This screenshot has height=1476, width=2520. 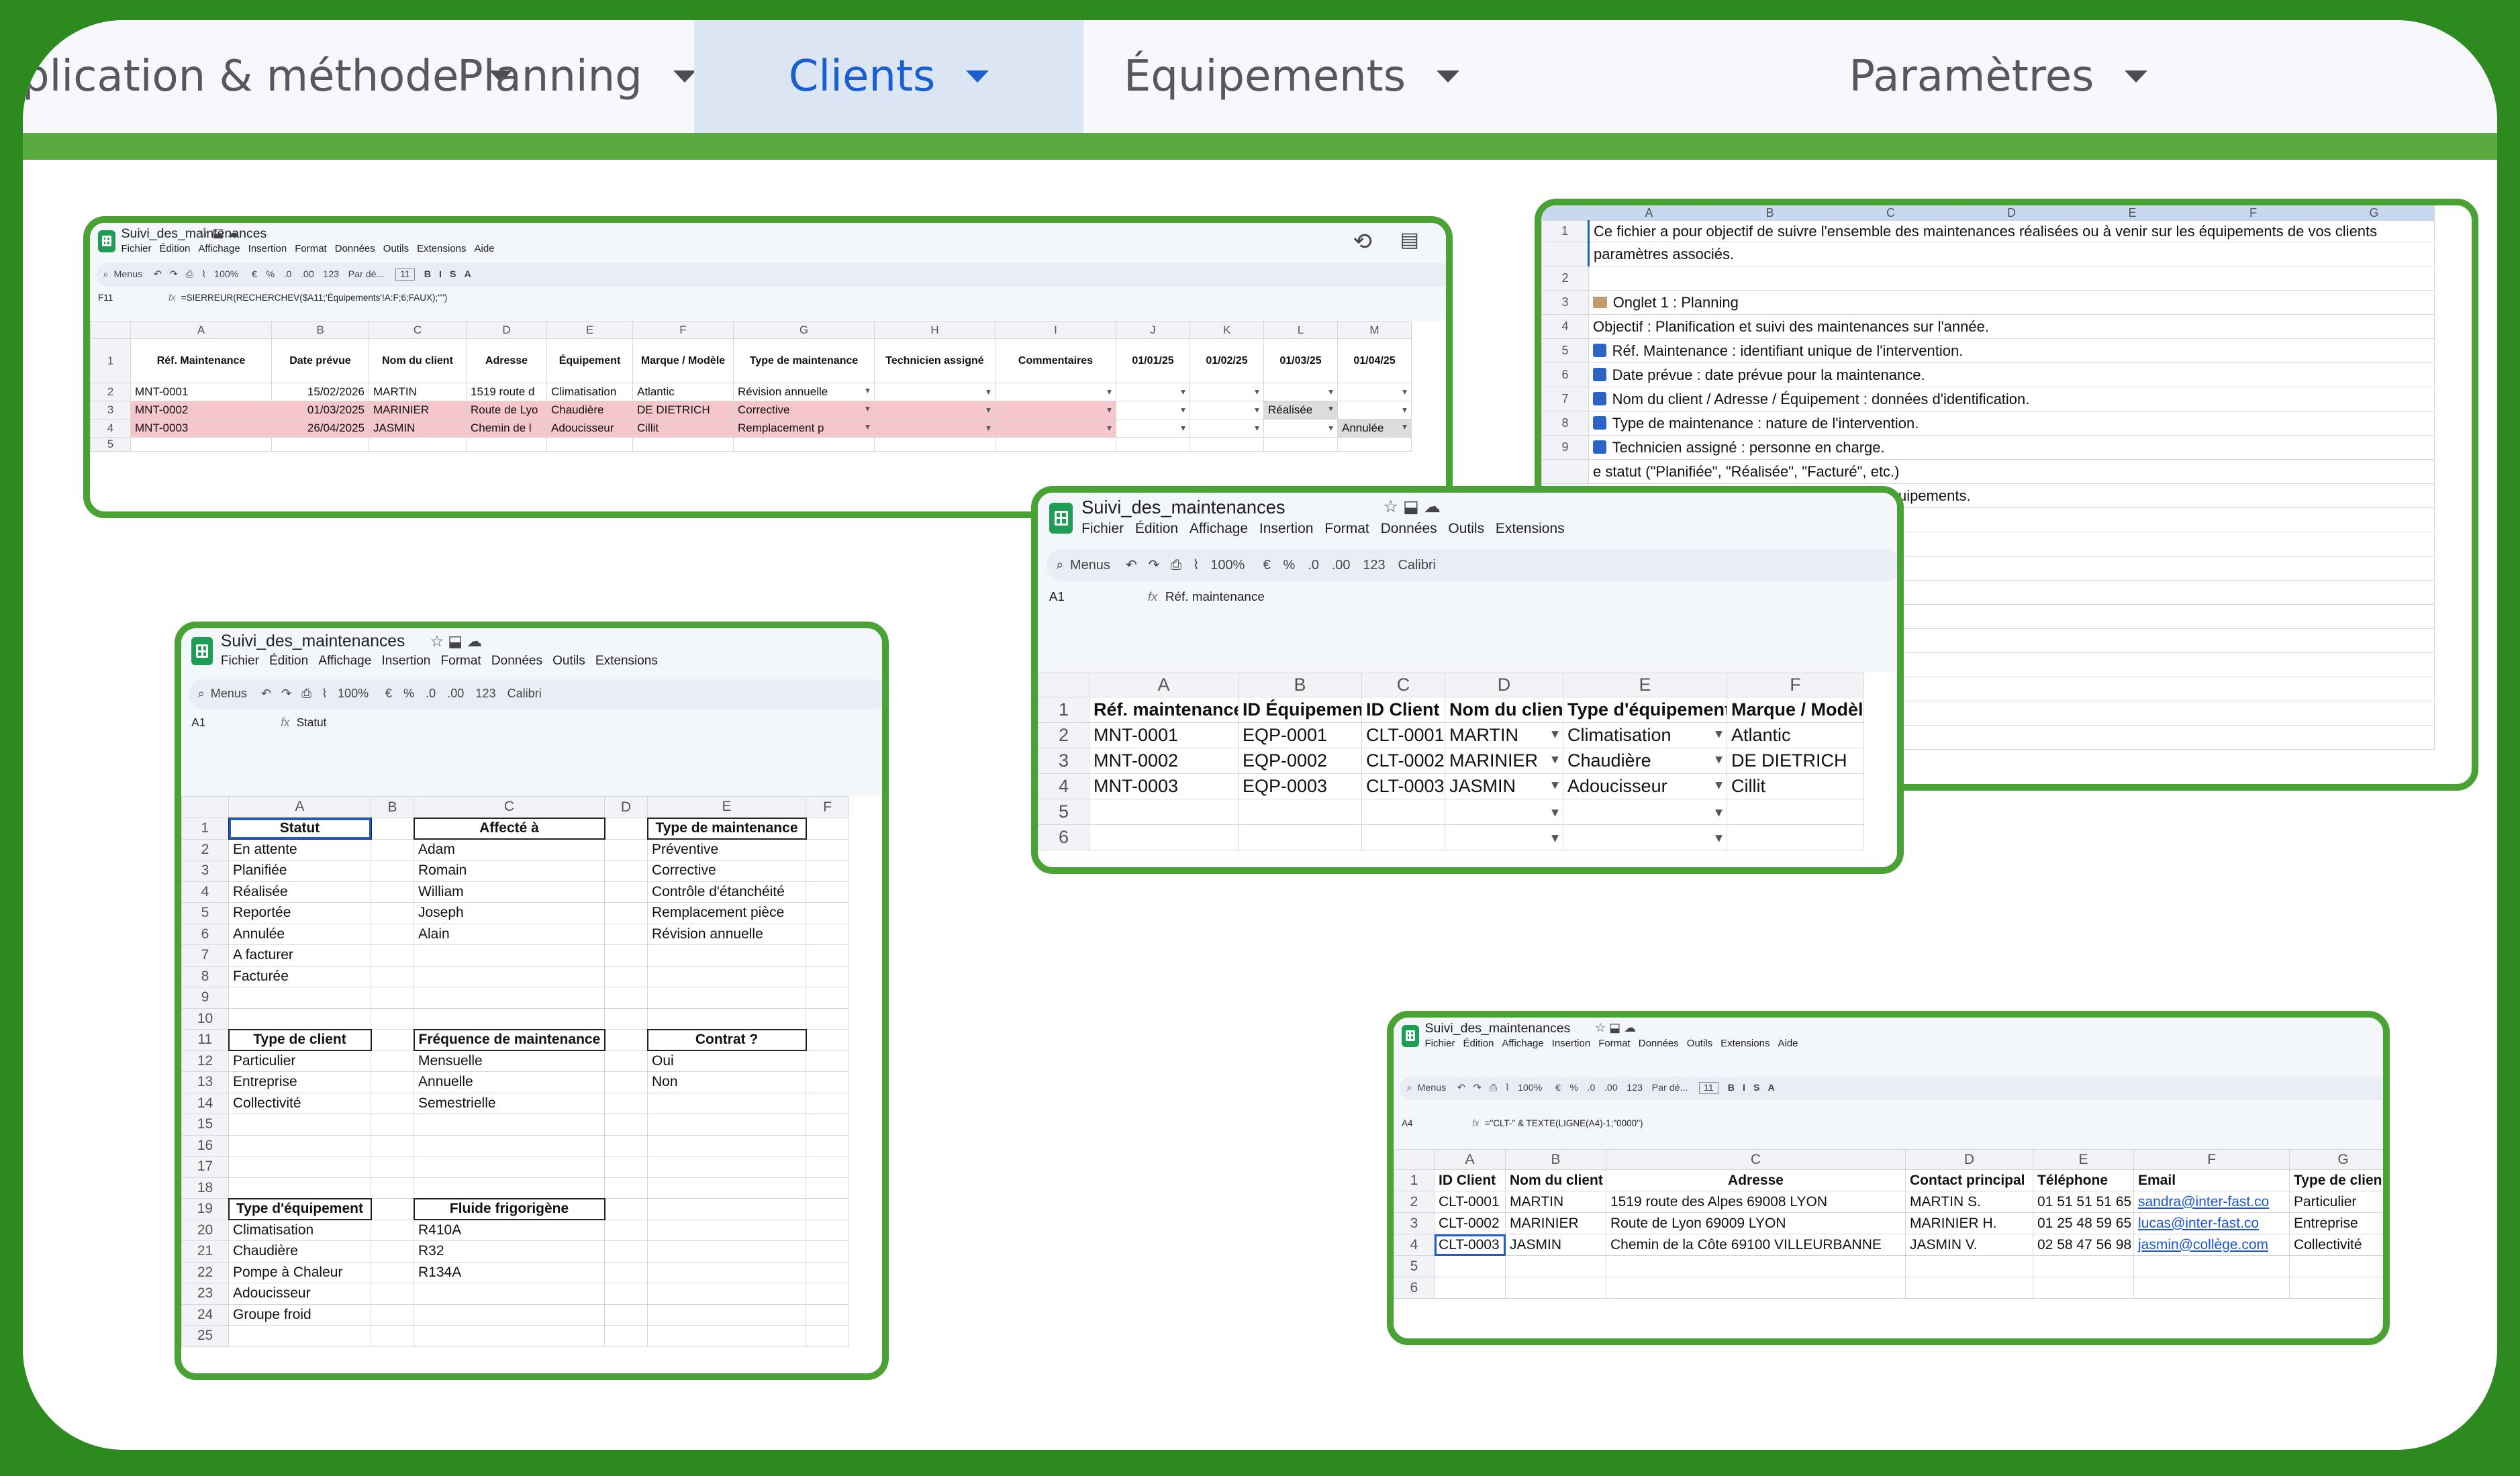 I want to click on menu-8: Aide, so click(x=1788, y=1043).